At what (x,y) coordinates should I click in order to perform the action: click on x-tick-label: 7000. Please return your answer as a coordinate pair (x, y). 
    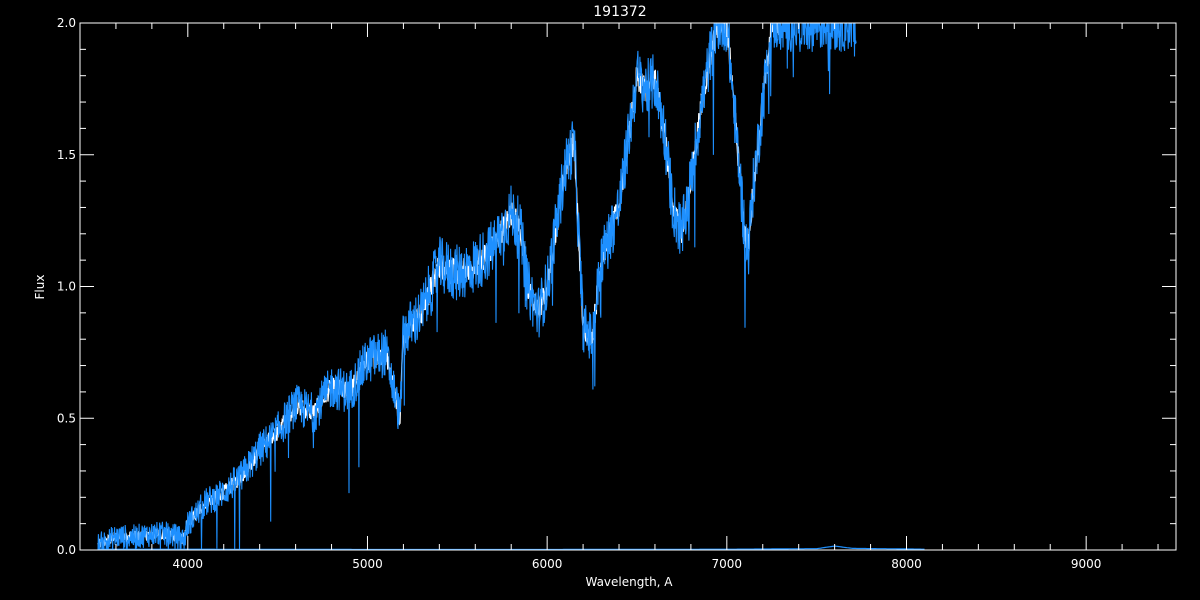
    Looking at the image, I should click on (727, 564).